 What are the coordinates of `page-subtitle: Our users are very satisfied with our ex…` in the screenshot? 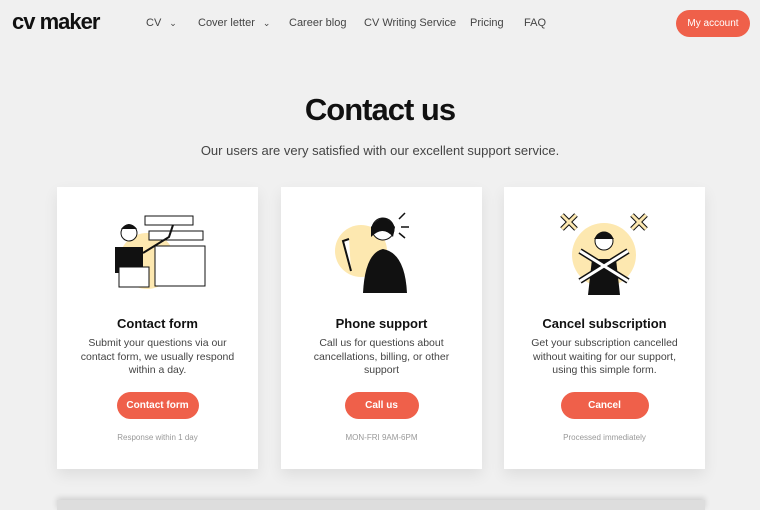 It's located at (380, 150).